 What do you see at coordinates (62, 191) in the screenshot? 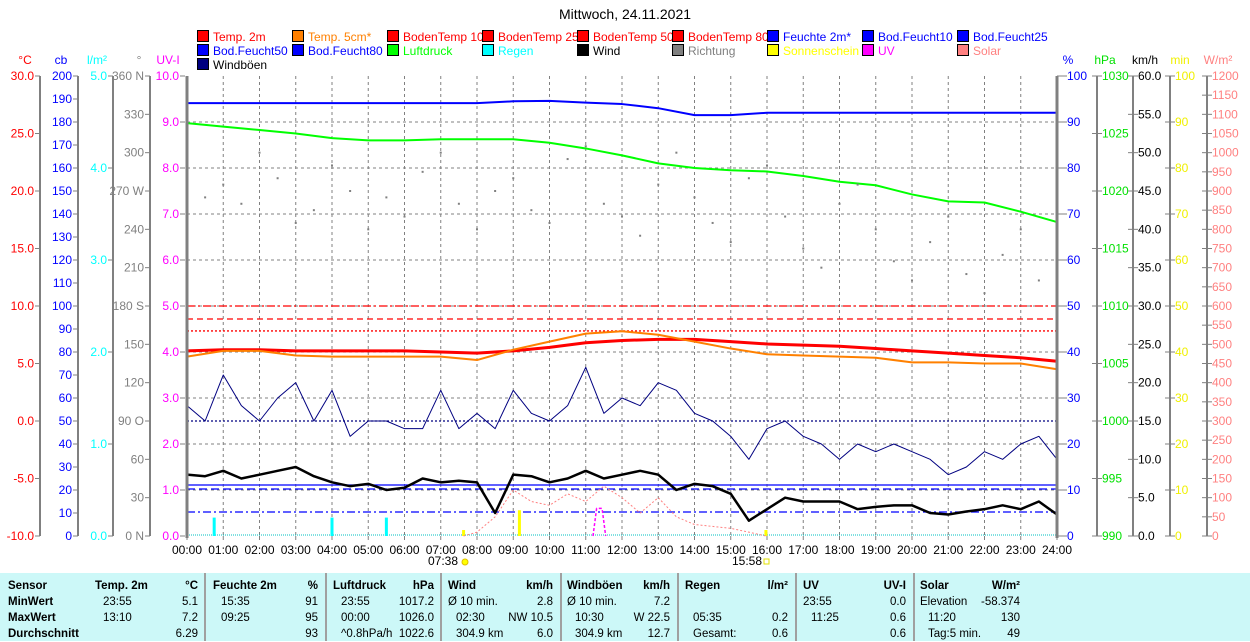
I see `cb-tick-label: 150` at bounding box center [62, 191].